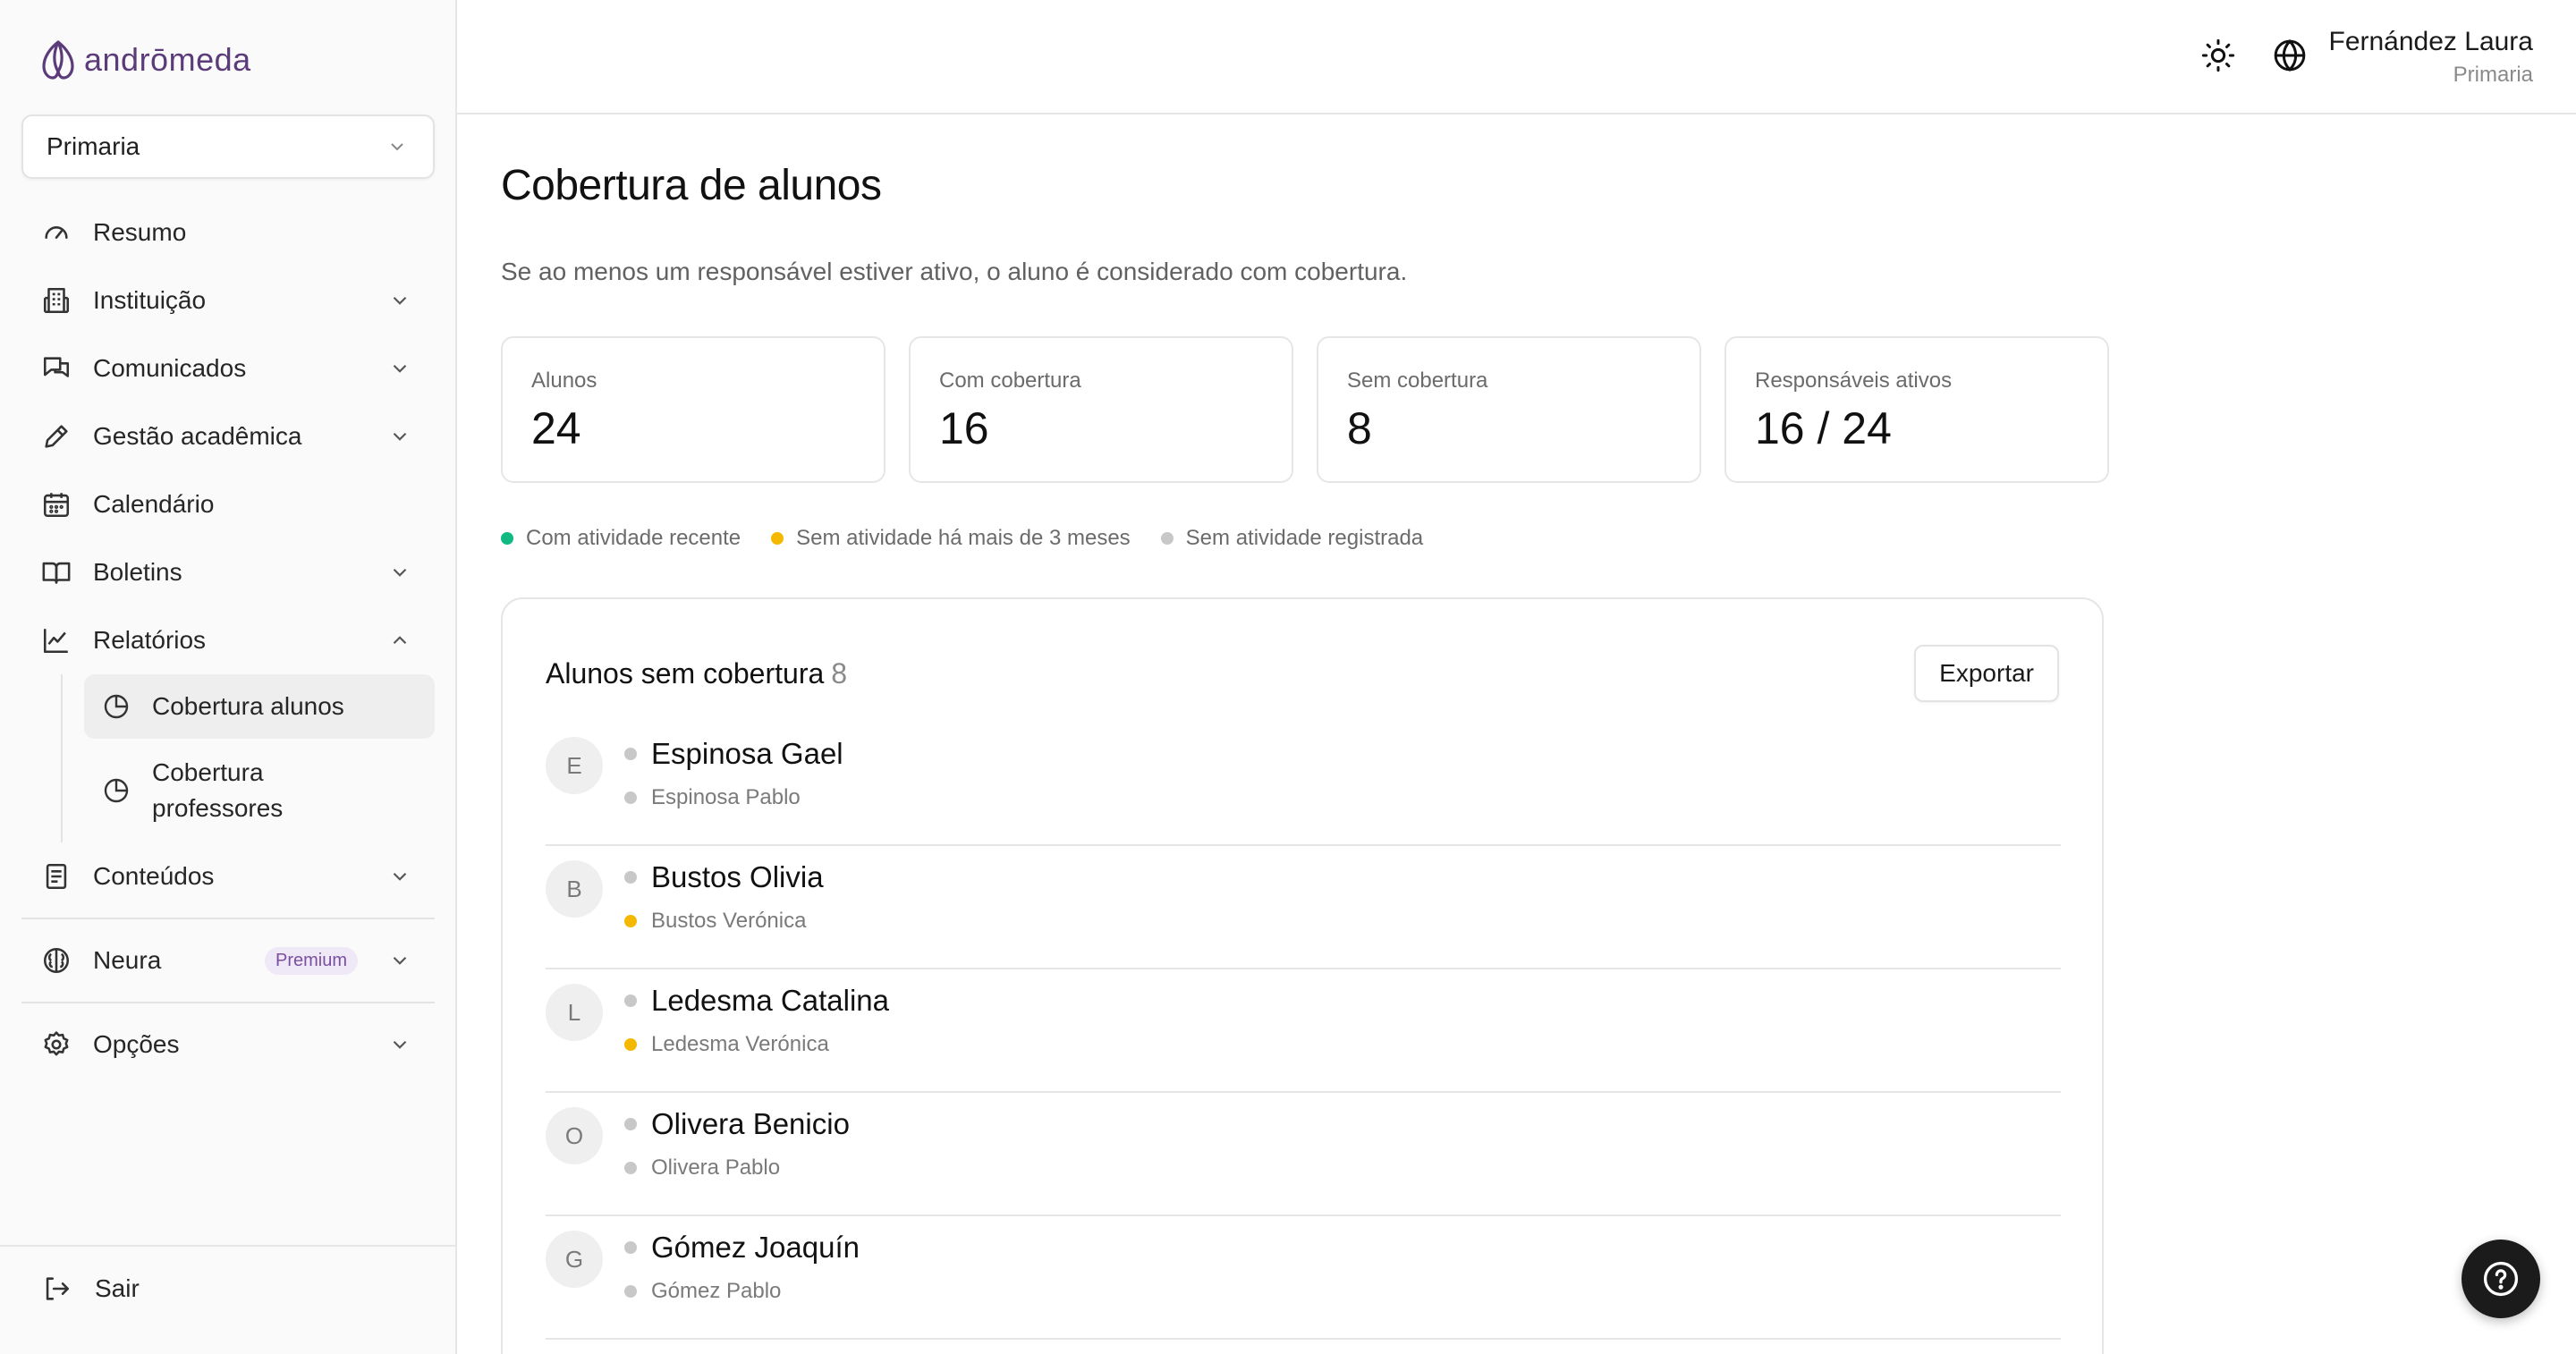 The image size is (2576, 1354). What do you see at coordinates (1010, 380) in the screenshot?
I see `stat-label: Com cobertura` at bounding box center [1010, 380].